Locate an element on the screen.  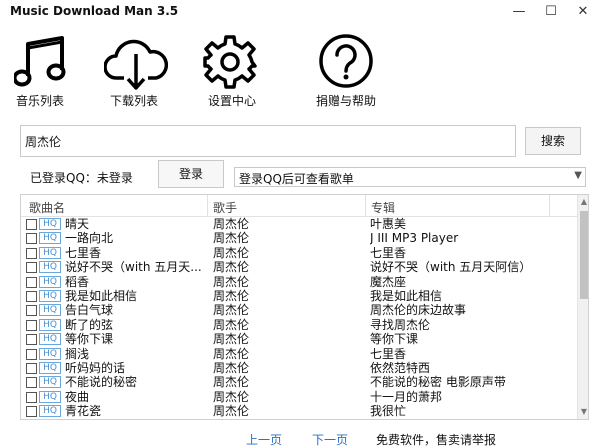
album-name: 周杰伦的床边故事 is located at coordinates (418, 310).